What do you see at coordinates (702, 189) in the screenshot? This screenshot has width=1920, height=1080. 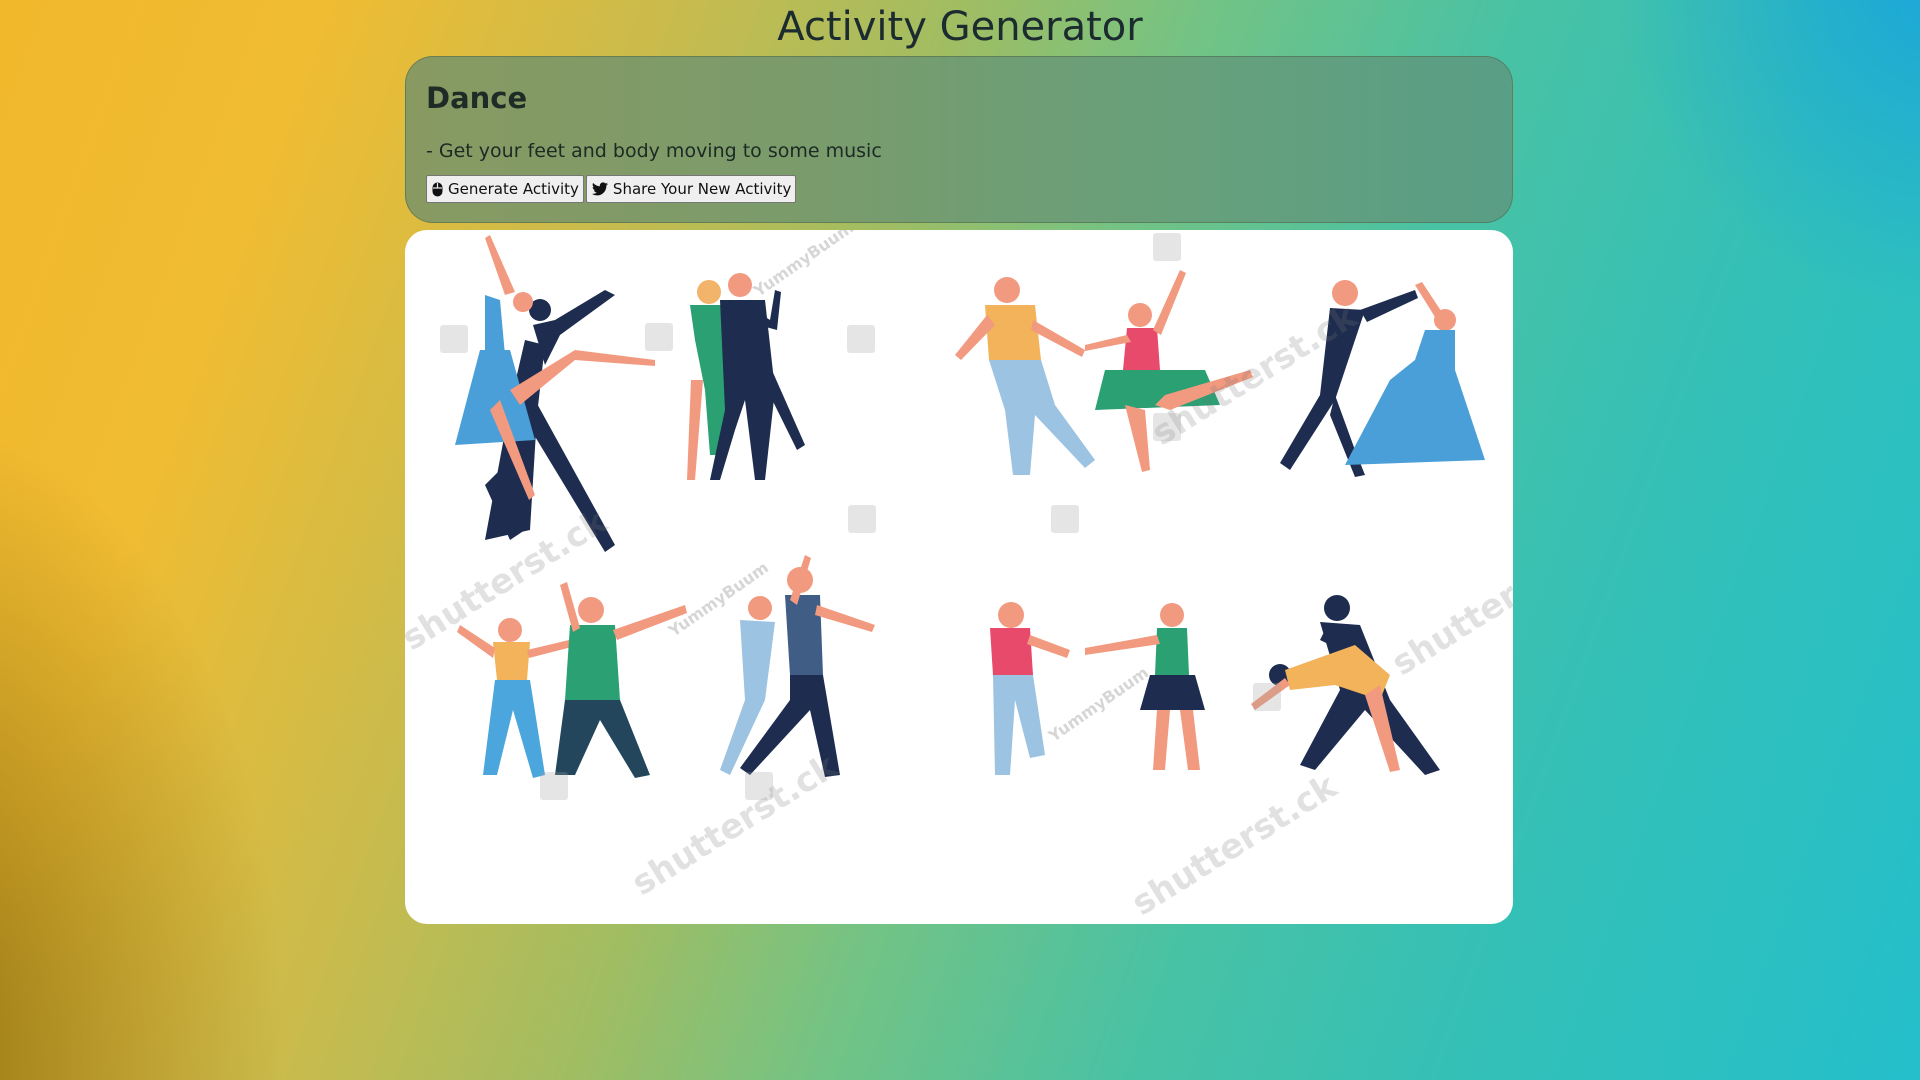 I see `share-activity-label: Share Your New Activity` at bounding box center [702, 189].